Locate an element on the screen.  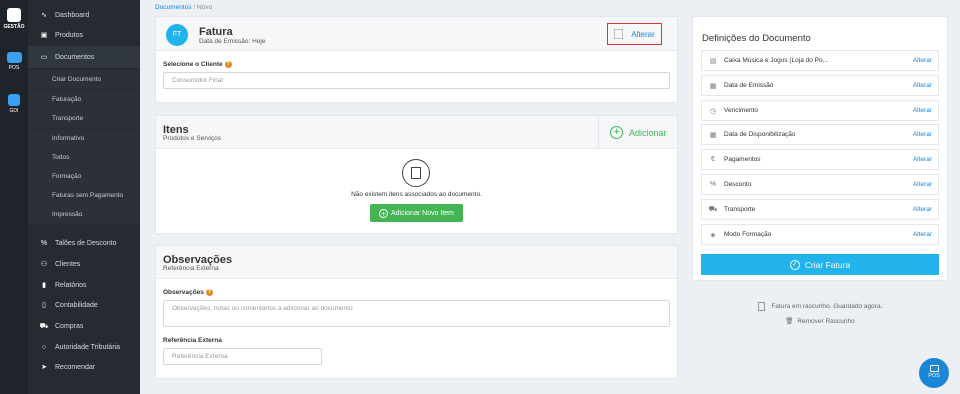
setting-row-data-disponibilizacao: ▦ Data de Disponibilização Alterar is located at coordinates (820, 134).